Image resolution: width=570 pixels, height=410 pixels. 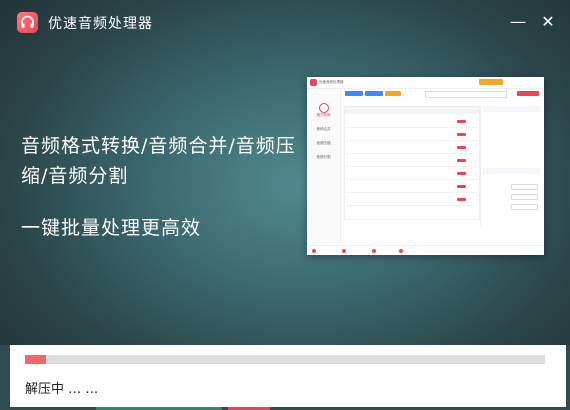 I want to click on promo-subline: 一键批量处理更高效, so click(x=111, y=228).